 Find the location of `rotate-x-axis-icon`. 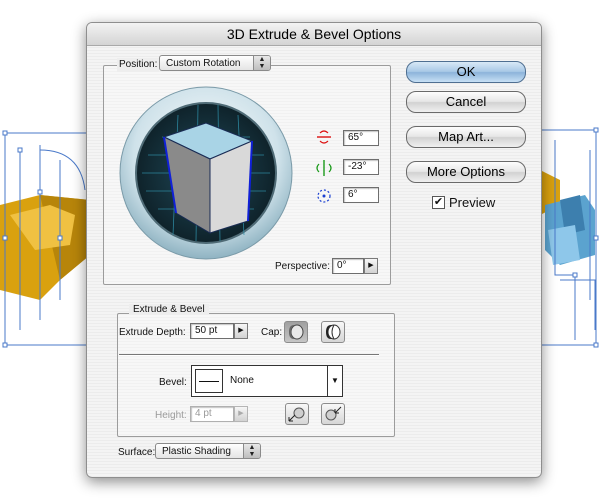

rotate-x-axis-icon is located at coordinates (324, 137).